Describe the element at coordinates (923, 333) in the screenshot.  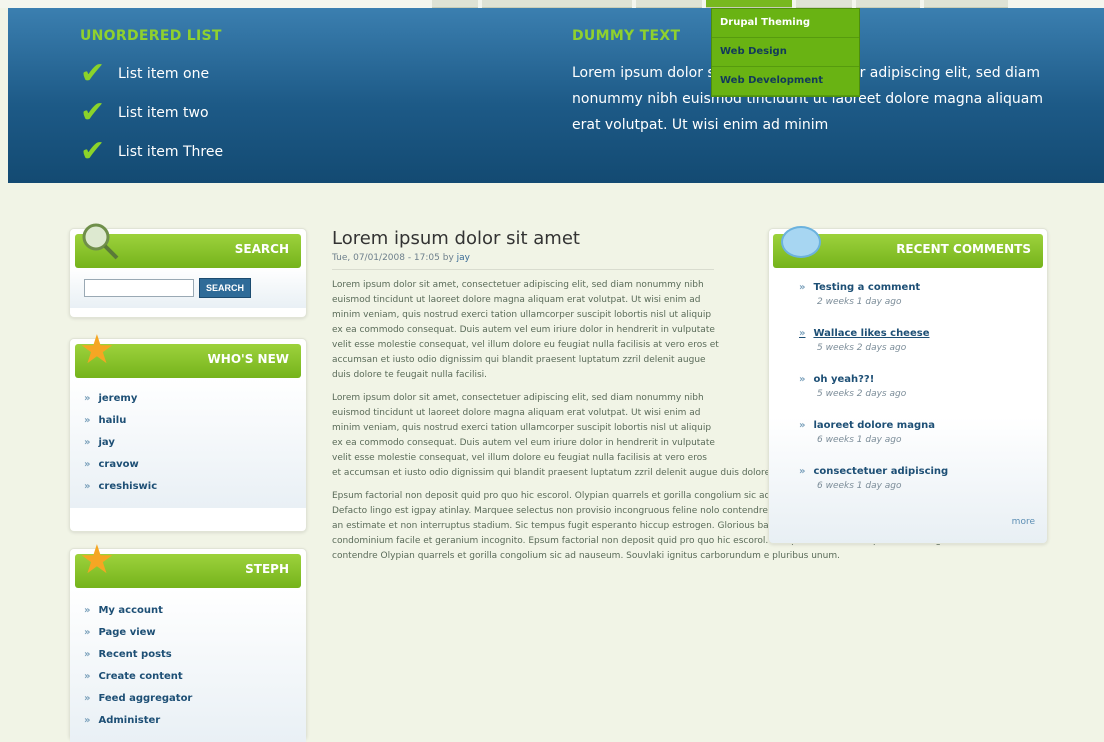
I see `comment-link: Wallace likes cheese` at that location.